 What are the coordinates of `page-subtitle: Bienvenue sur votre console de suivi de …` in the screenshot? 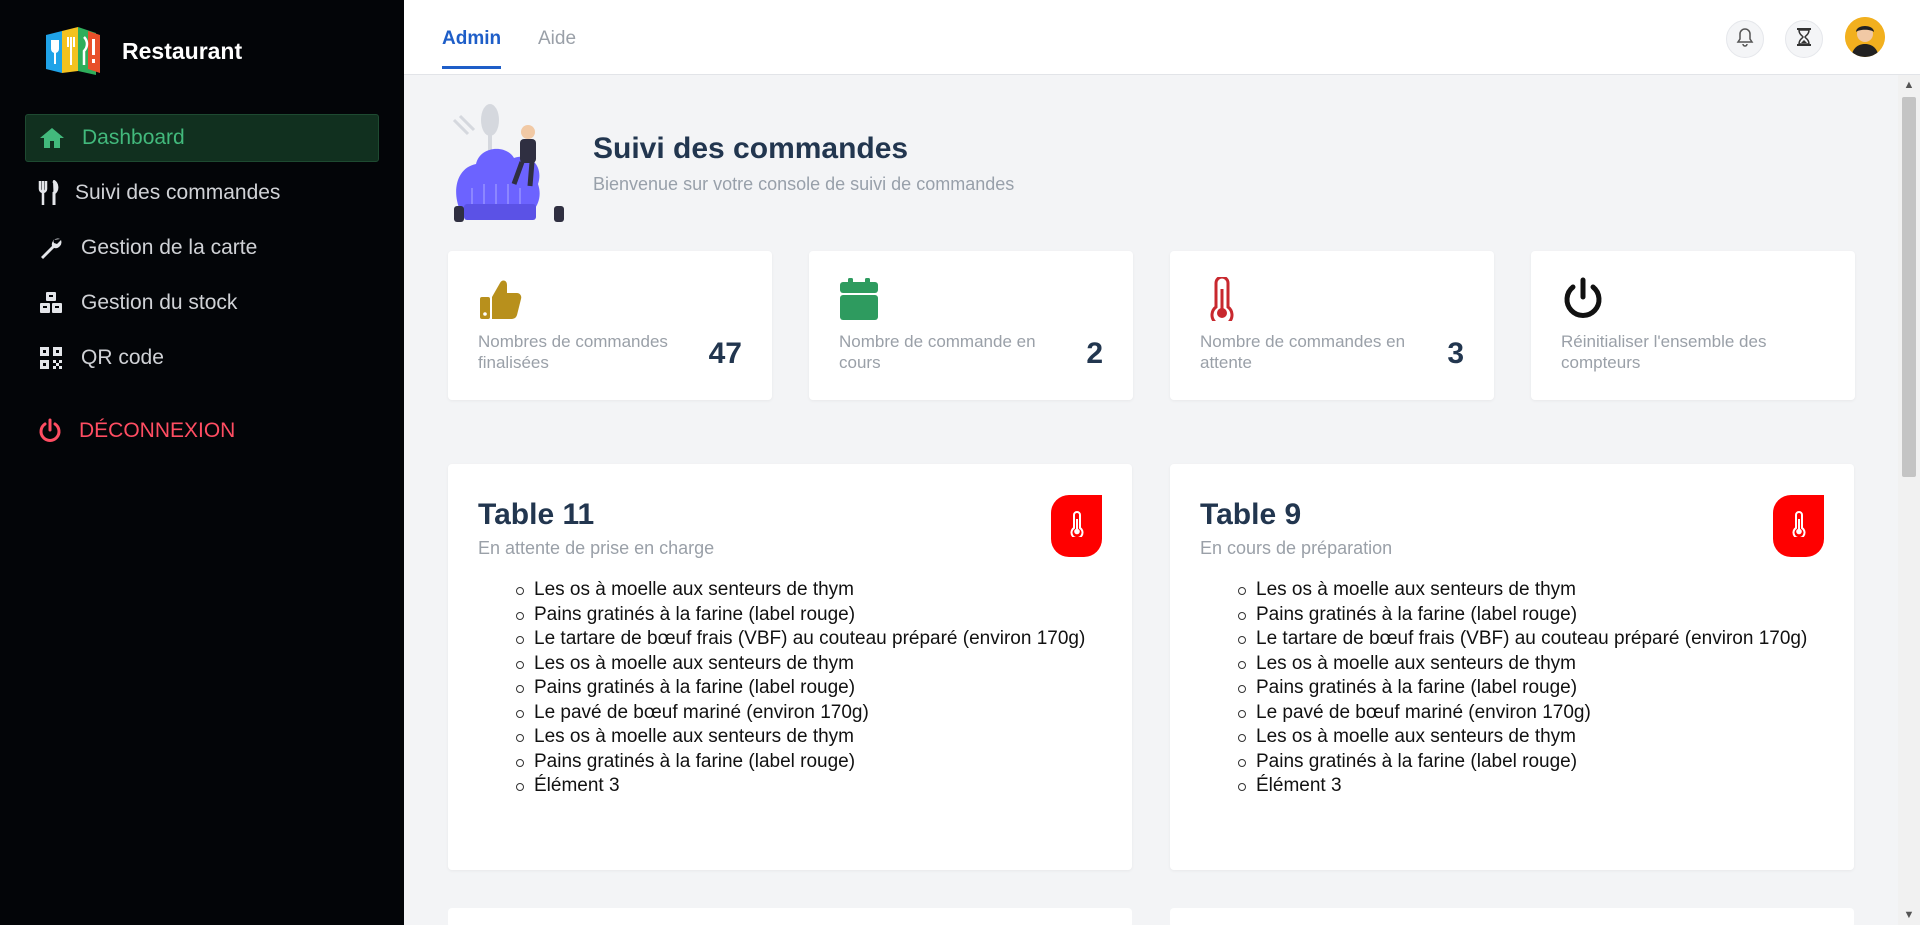 It's located at (804, 184).